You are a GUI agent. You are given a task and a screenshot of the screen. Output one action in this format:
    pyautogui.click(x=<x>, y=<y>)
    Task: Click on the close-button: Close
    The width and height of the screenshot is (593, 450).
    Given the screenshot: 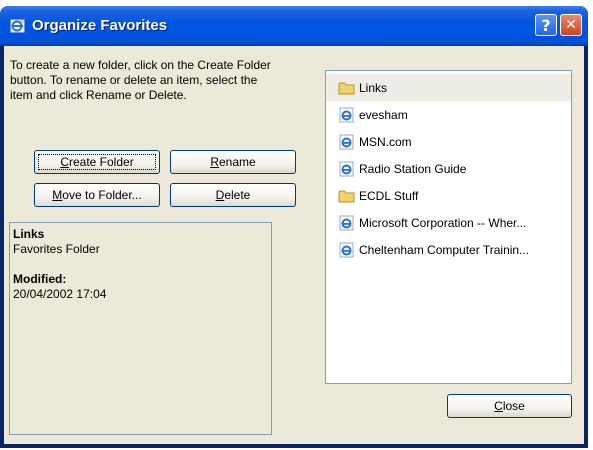 What is the action you would take?
    pyautogui.click(x=509, y=406)
    